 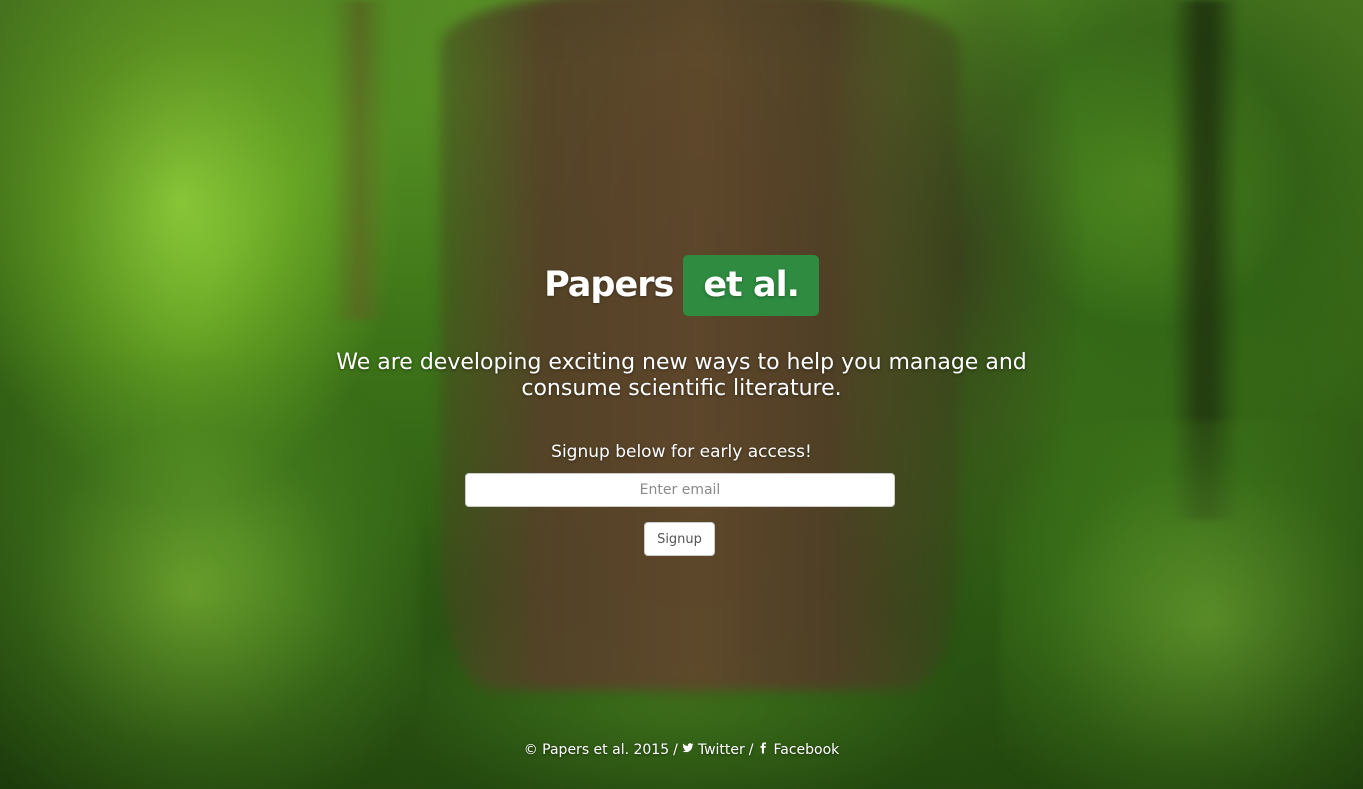 What do you see at coordinates (806, 750) in the screenshot?
I see `facebook-label: Facebook` at bounding box center [806, 750].